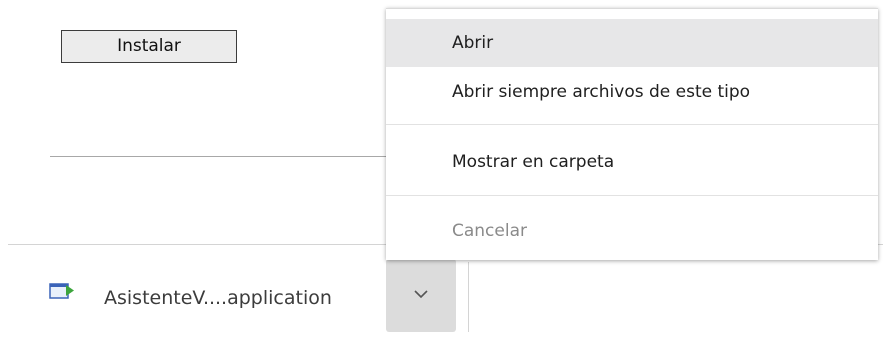 The width and height of the screenshot is (883, 340). Describe the element at coordinates (632, 92) in the screenshot. I see `menu-item-always-open: Abrir siempre archivos de este tipo` at that location.